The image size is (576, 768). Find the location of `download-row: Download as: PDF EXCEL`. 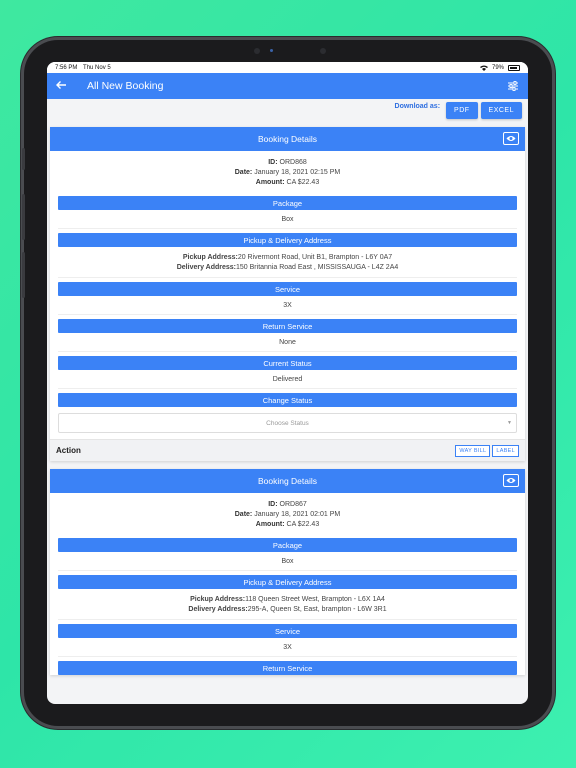

download-row: Download as: PDF EXCEL is located at coordinates (287, 110).